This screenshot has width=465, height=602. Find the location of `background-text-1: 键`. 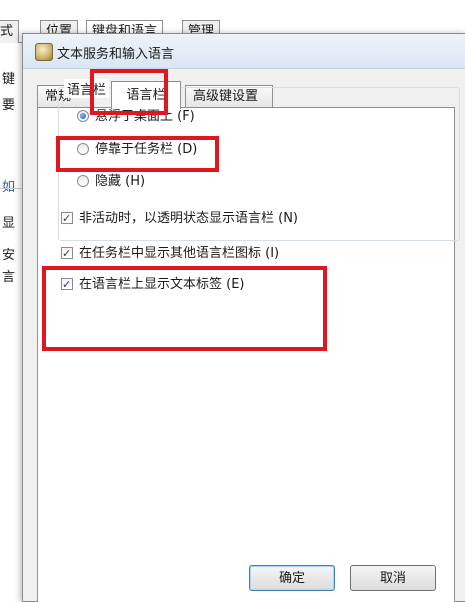

background-text-1: 键 is located at coordinates (9, 79).